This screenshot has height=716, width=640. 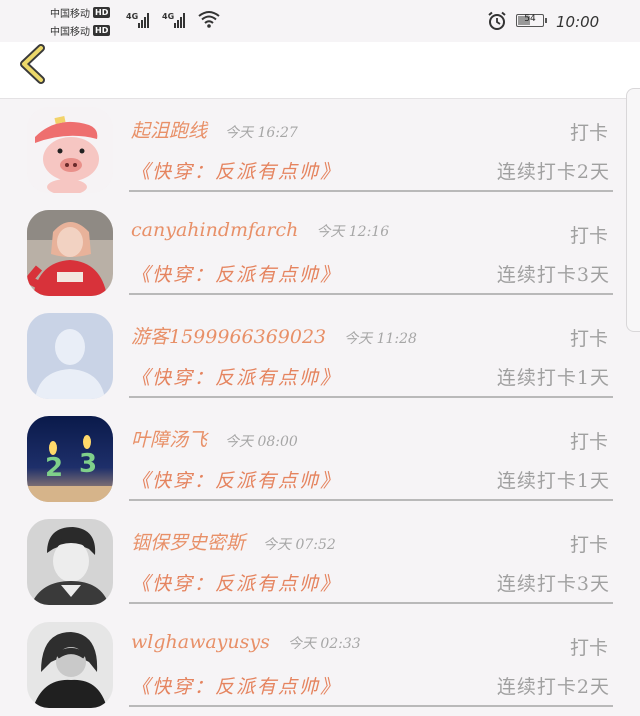 What do you see at coordinates (320, 561) in the screenshot?
I see `checkin-item: 铟保罗史密斯 今天 07:52 打卡 《快穿：反派有点帅》 连续打卡3天` at bounding box center [320, 561].